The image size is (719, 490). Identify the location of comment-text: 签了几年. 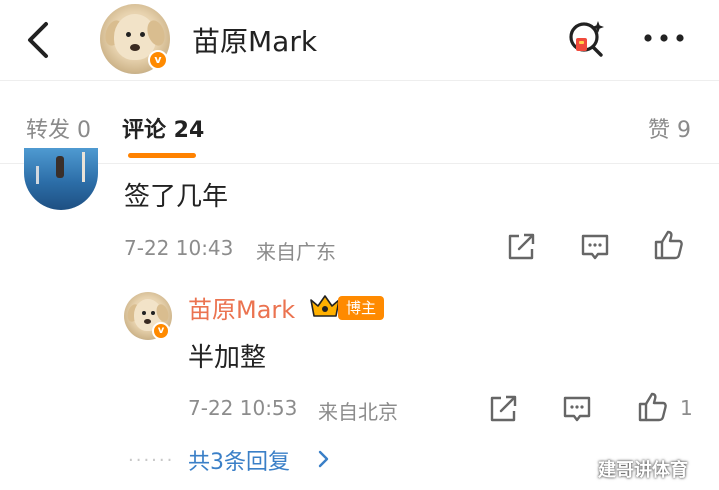
(176, 197).